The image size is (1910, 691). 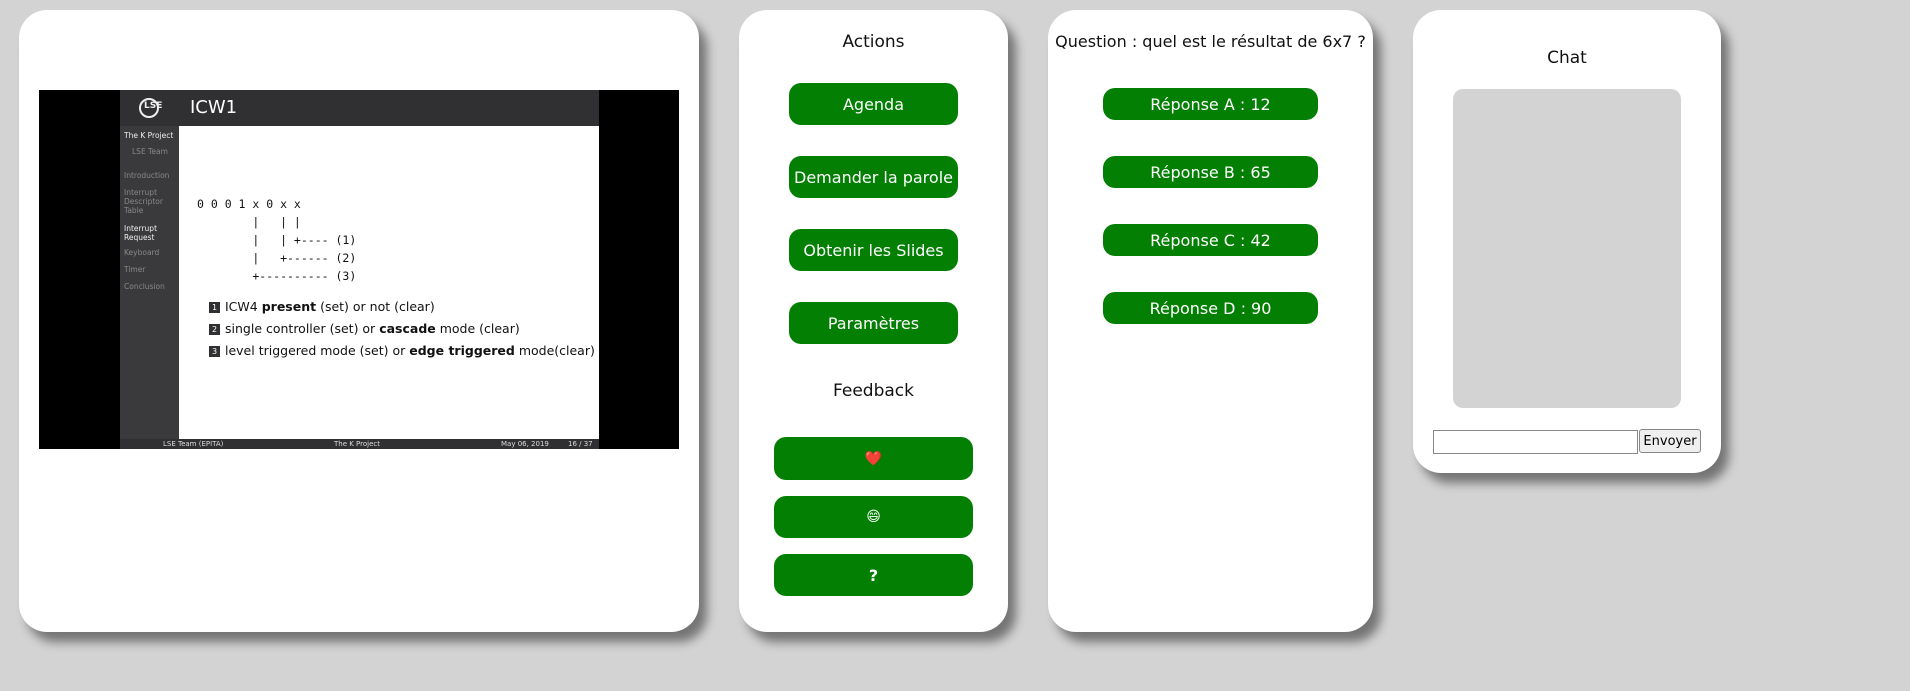 What do you see at coordinates (873, 177) in the screenshot?
I see `request-speak-button: Demander la parole` at bounding box center [873, 177].